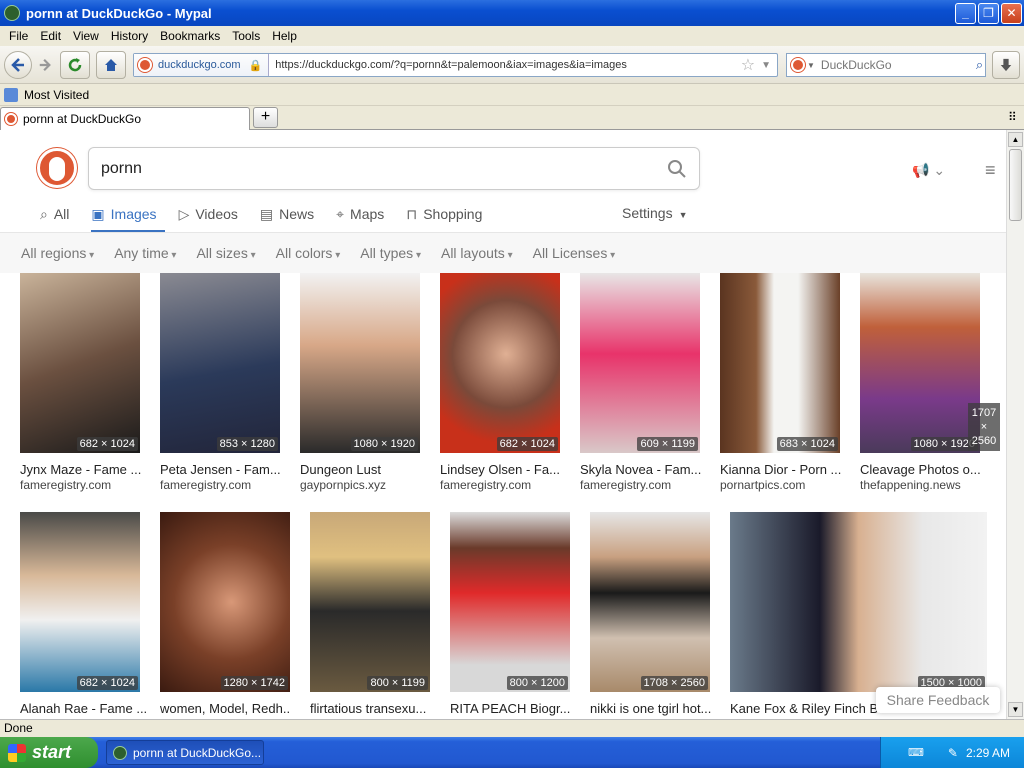  I want to click on scroll-up-icon: ▲, so click(1015, 139).